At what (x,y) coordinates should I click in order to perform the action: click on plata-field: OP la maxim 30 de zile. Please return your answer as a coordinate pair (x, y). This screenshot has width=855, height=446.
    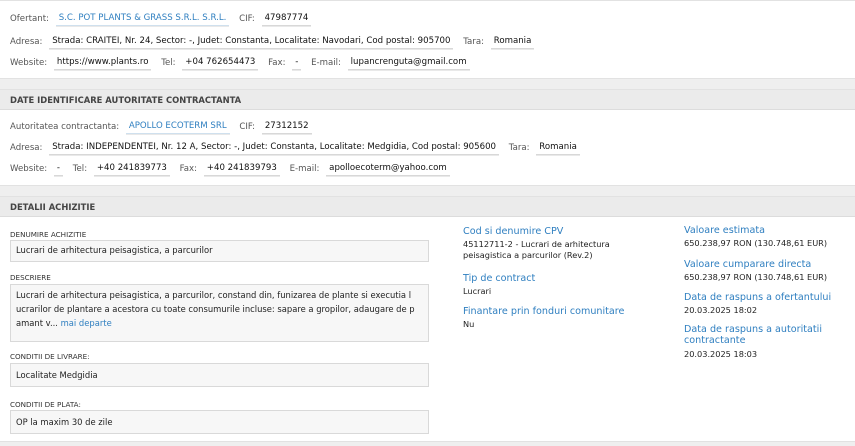
    Looking at the image, I should click on (219, 422).